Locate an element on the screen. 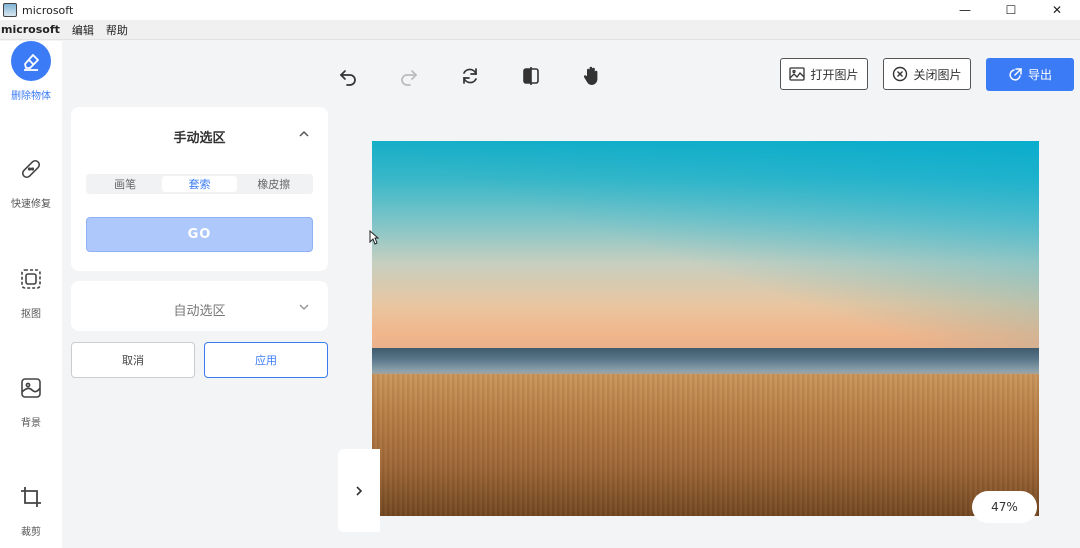 Image resolution: width=1080 pixels, height=548 pixels. window-title: microsoft is located at coordinates (48, 10).